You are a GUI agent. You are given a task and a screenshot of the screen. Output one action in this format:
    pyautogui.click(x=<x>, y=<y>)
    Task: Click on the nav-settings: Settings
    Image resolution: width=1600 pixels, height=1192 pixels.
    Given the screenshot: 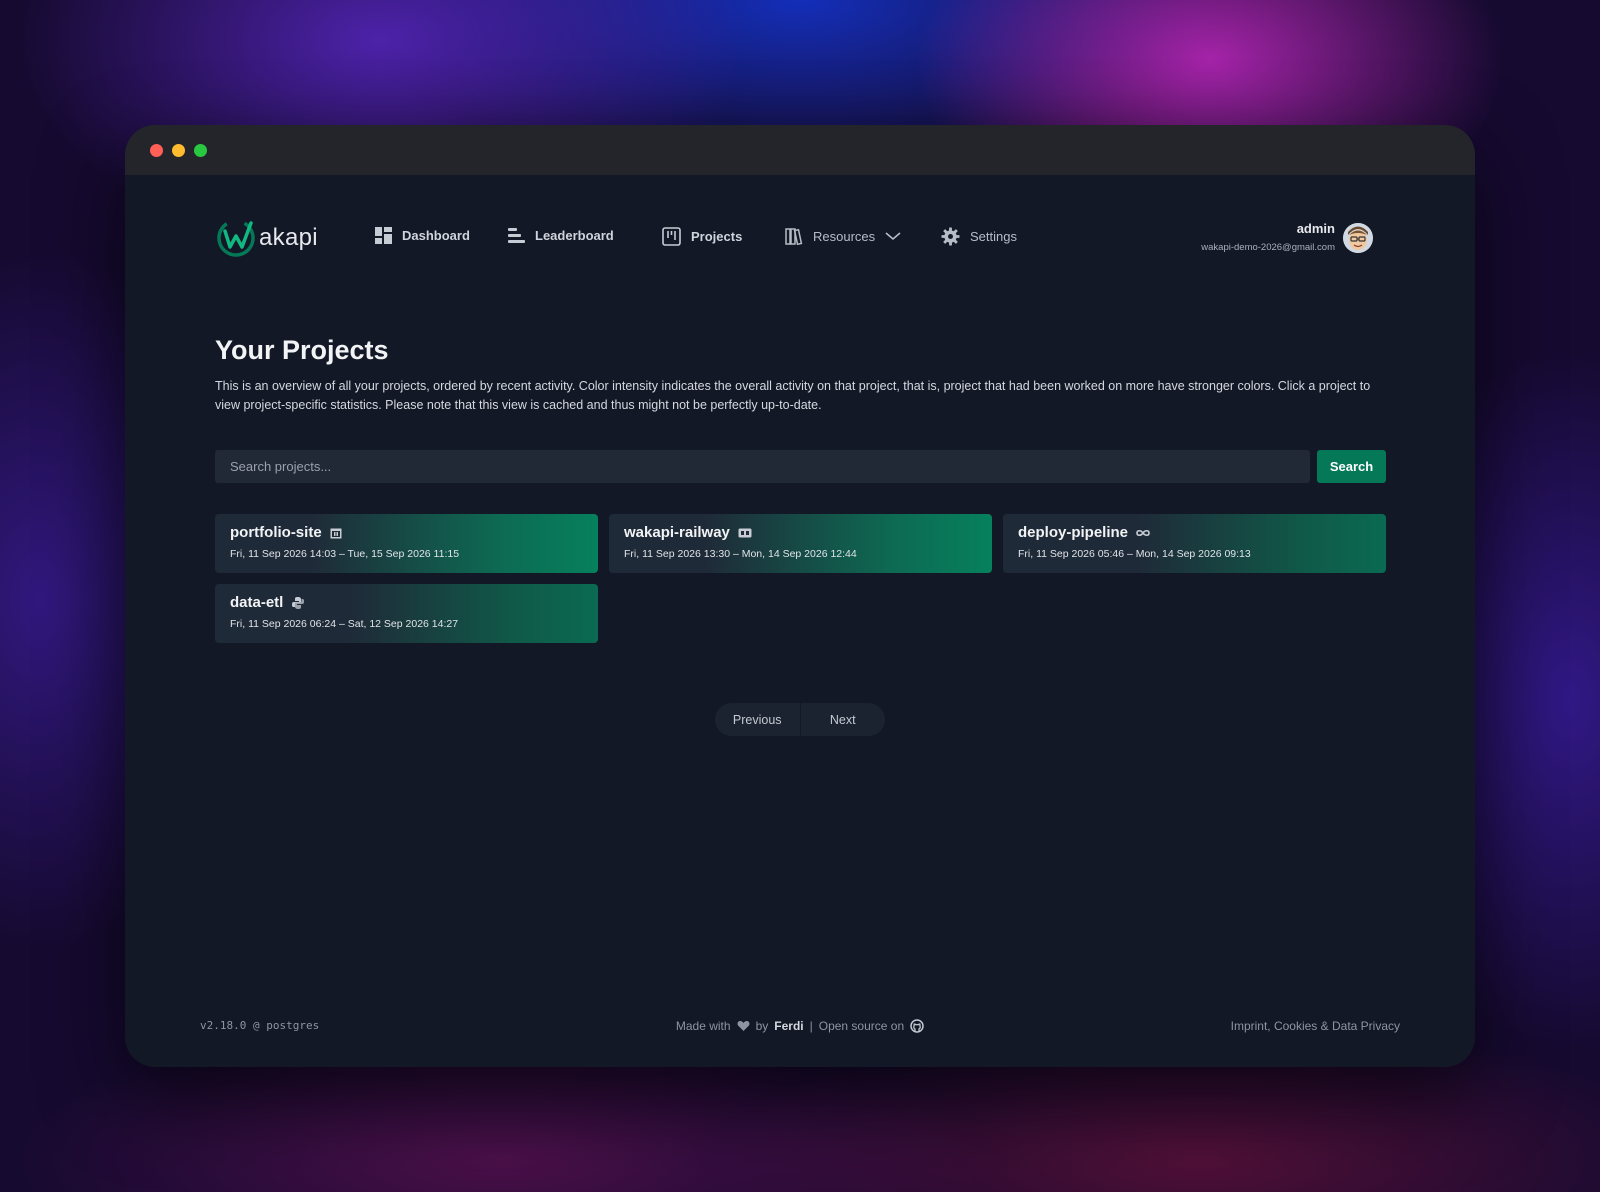 What is the action you would take?
    pyautogui.click(x=979, y=236)
    